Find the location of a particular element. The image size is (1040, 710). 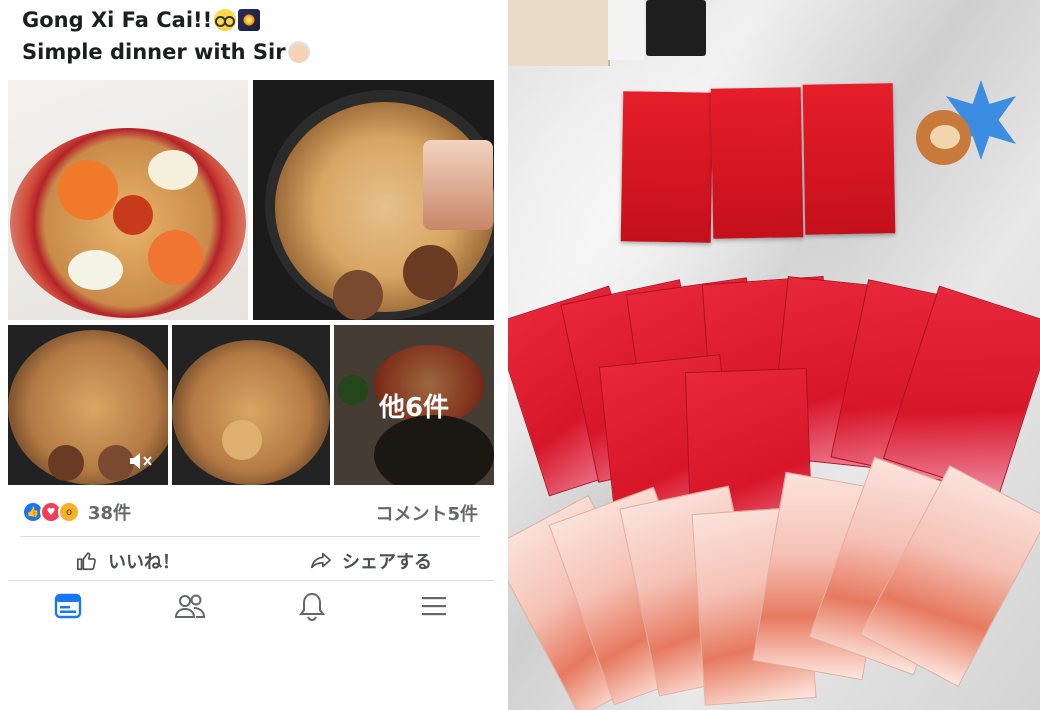

menu-icon is located at coordinates (434, 606).